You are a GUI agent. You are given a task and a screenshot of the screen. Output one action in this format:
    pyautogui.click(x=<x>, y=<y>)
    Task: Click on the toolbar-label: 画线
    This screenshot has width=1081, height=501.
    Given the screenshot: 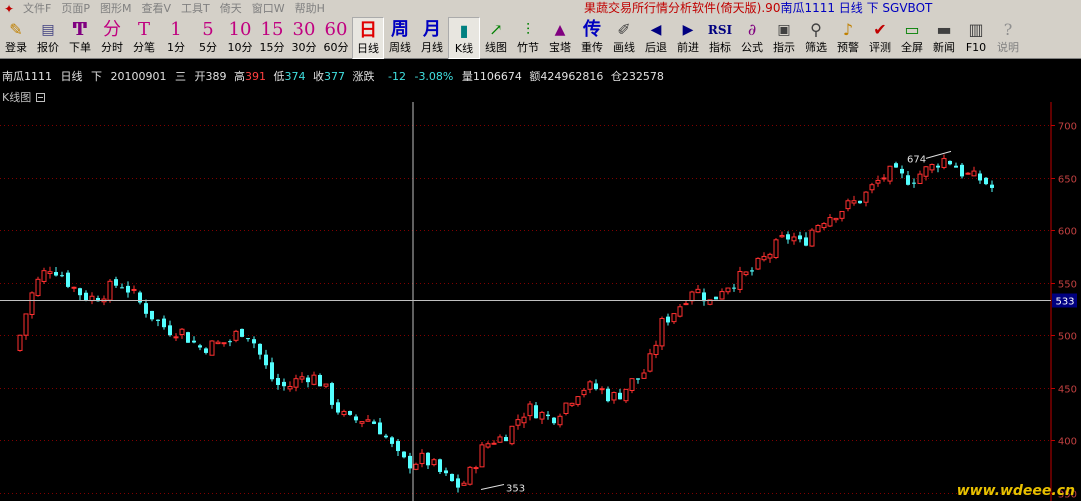 What is the action you would take?
    pyautogui.click(x=624, y=47)
    